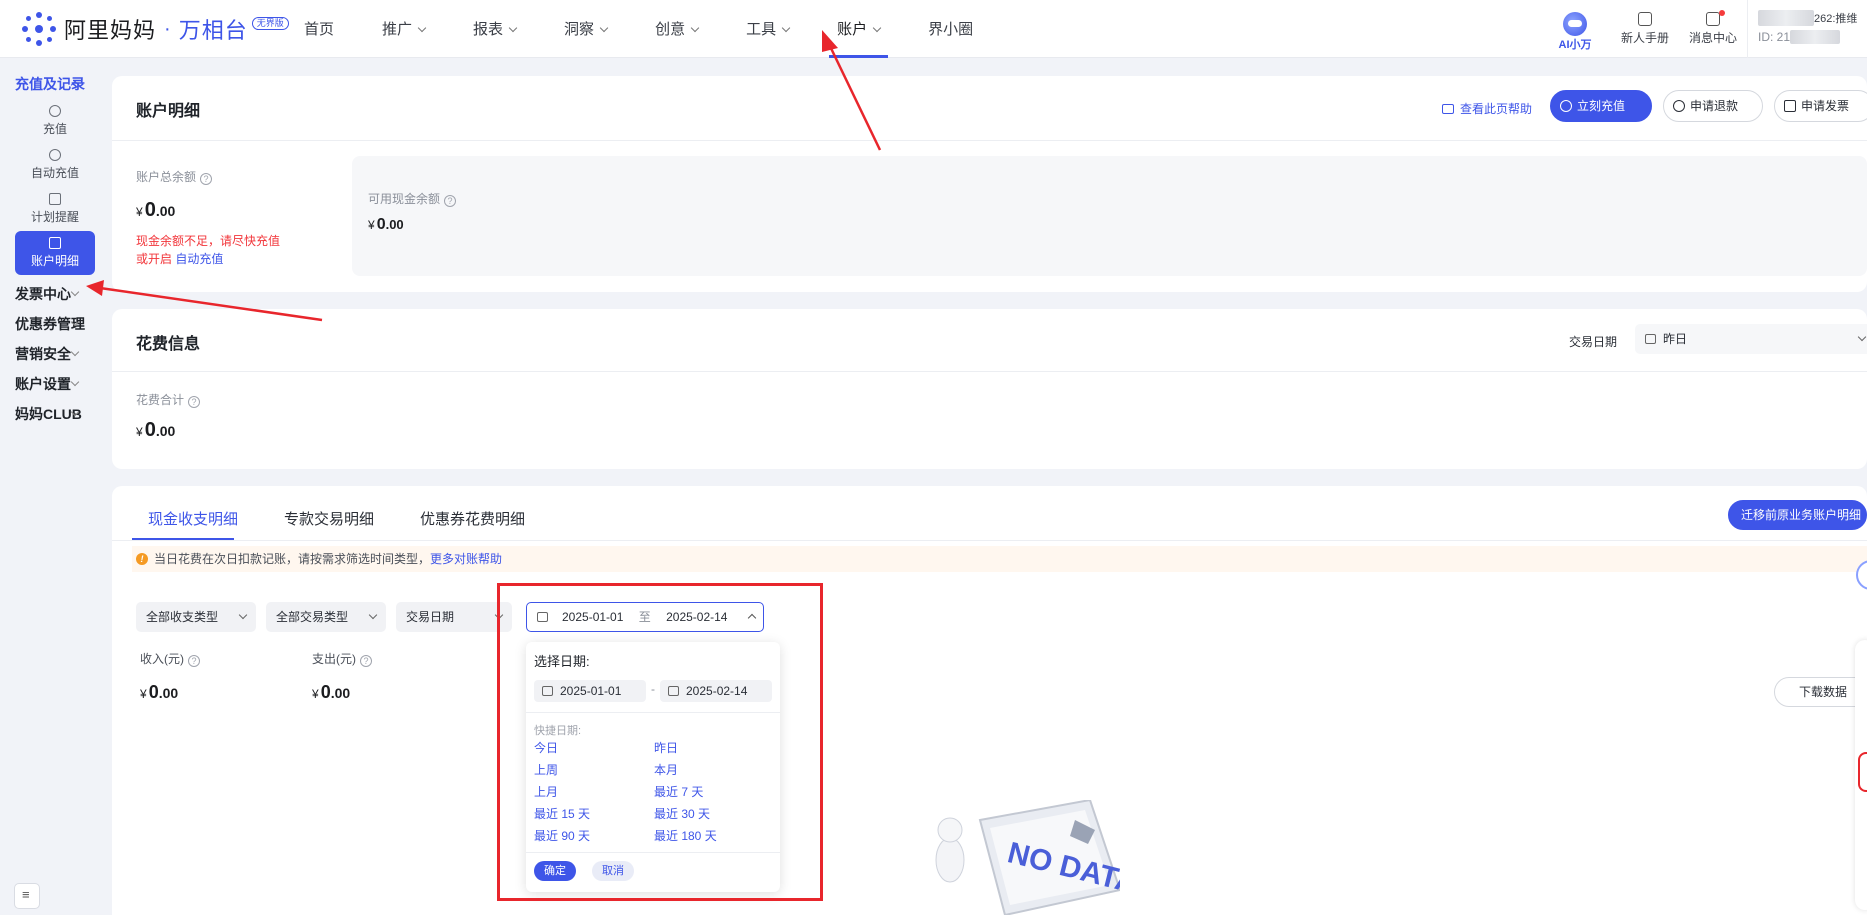 The height and width of the screenshot is (915, 1867). I want to click on auto-recharge-icon, so click(55, 155).